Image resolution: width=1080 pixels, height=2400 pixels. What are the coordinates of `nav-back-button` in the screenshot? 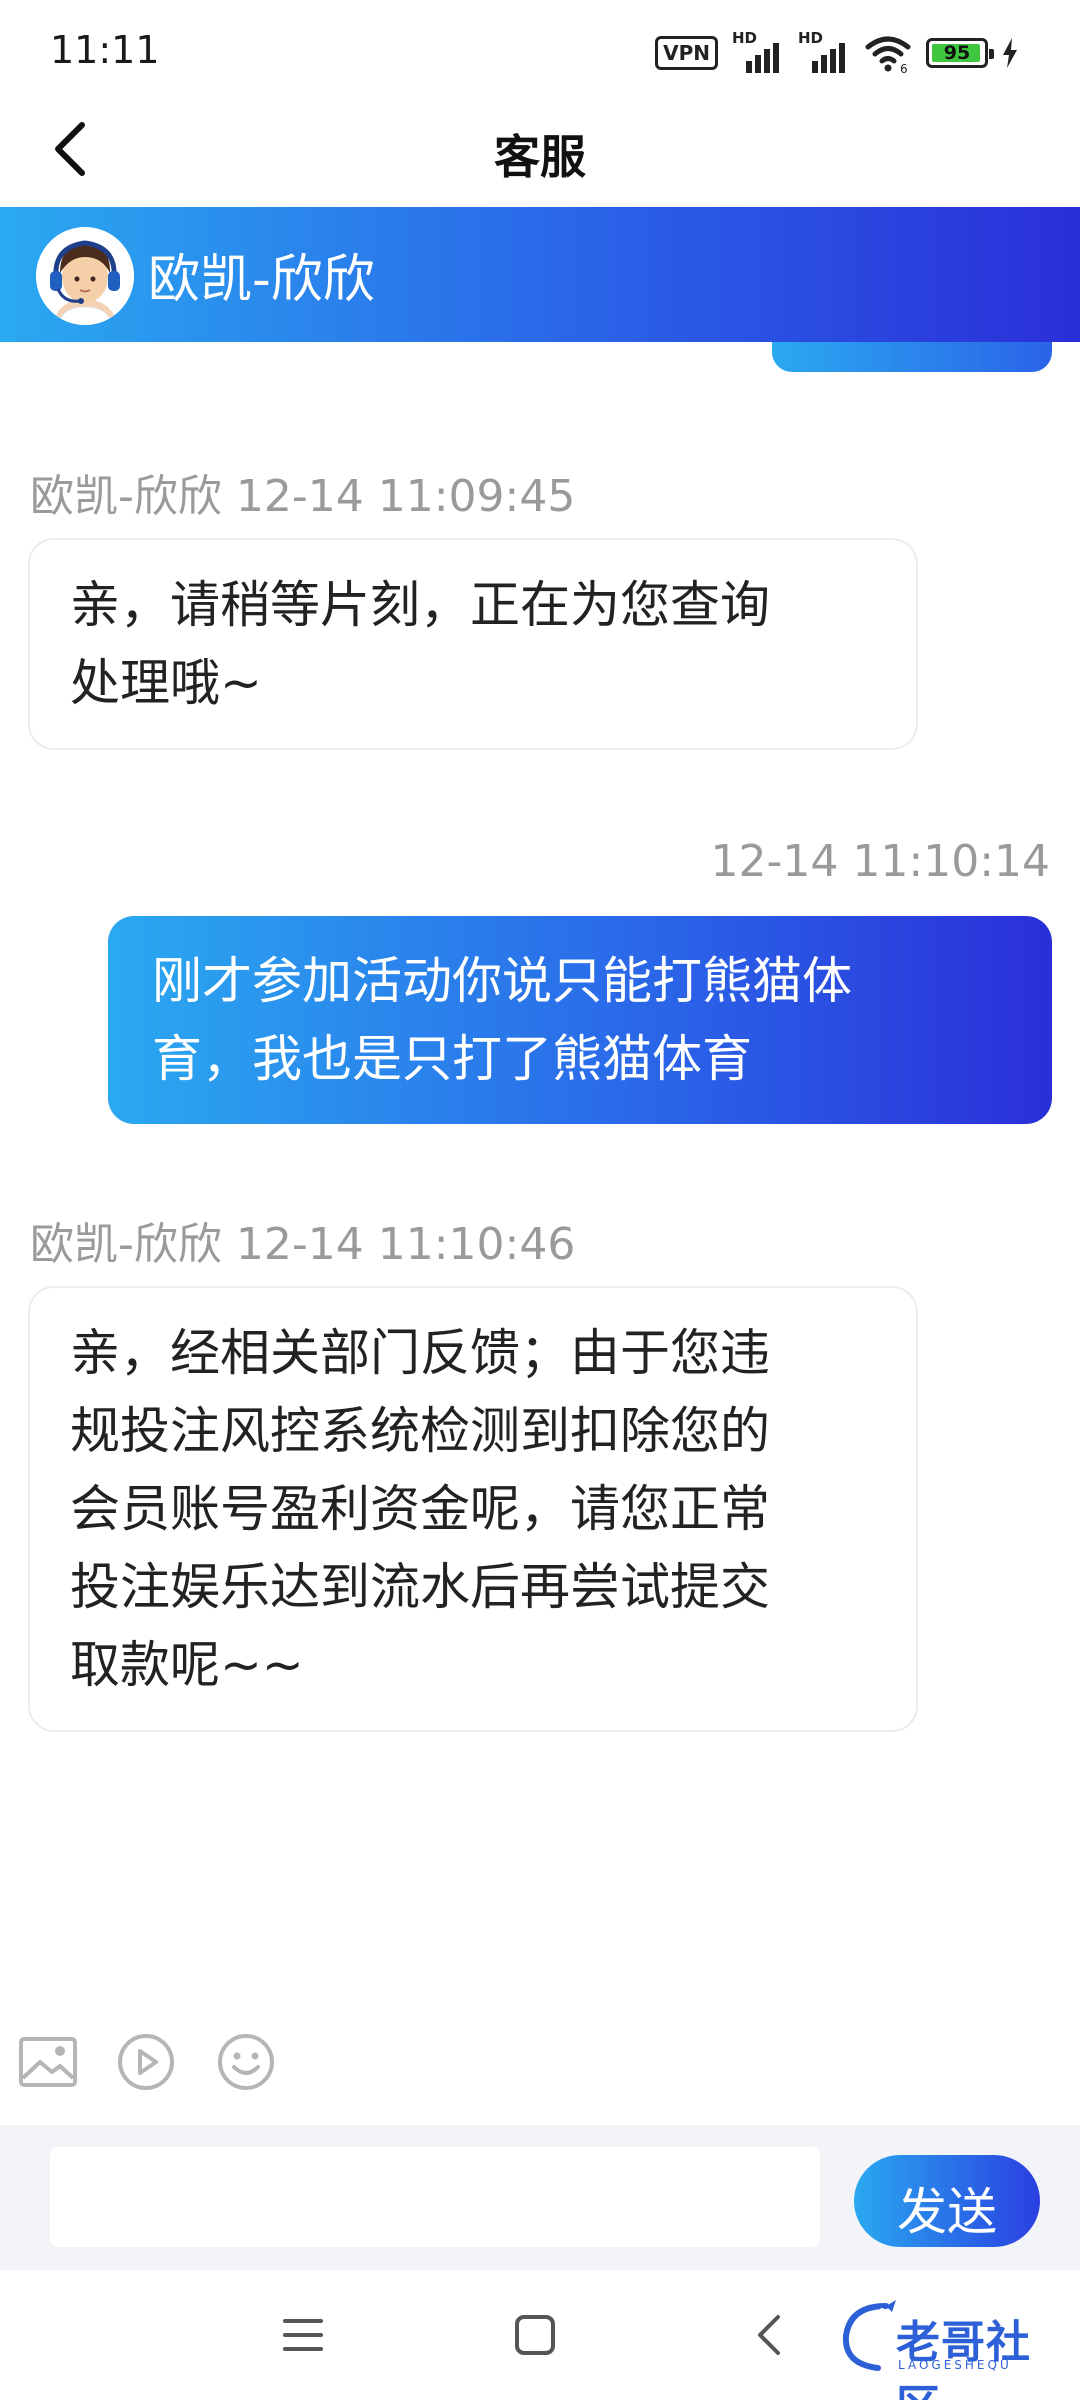 It's located at (769, 2335).